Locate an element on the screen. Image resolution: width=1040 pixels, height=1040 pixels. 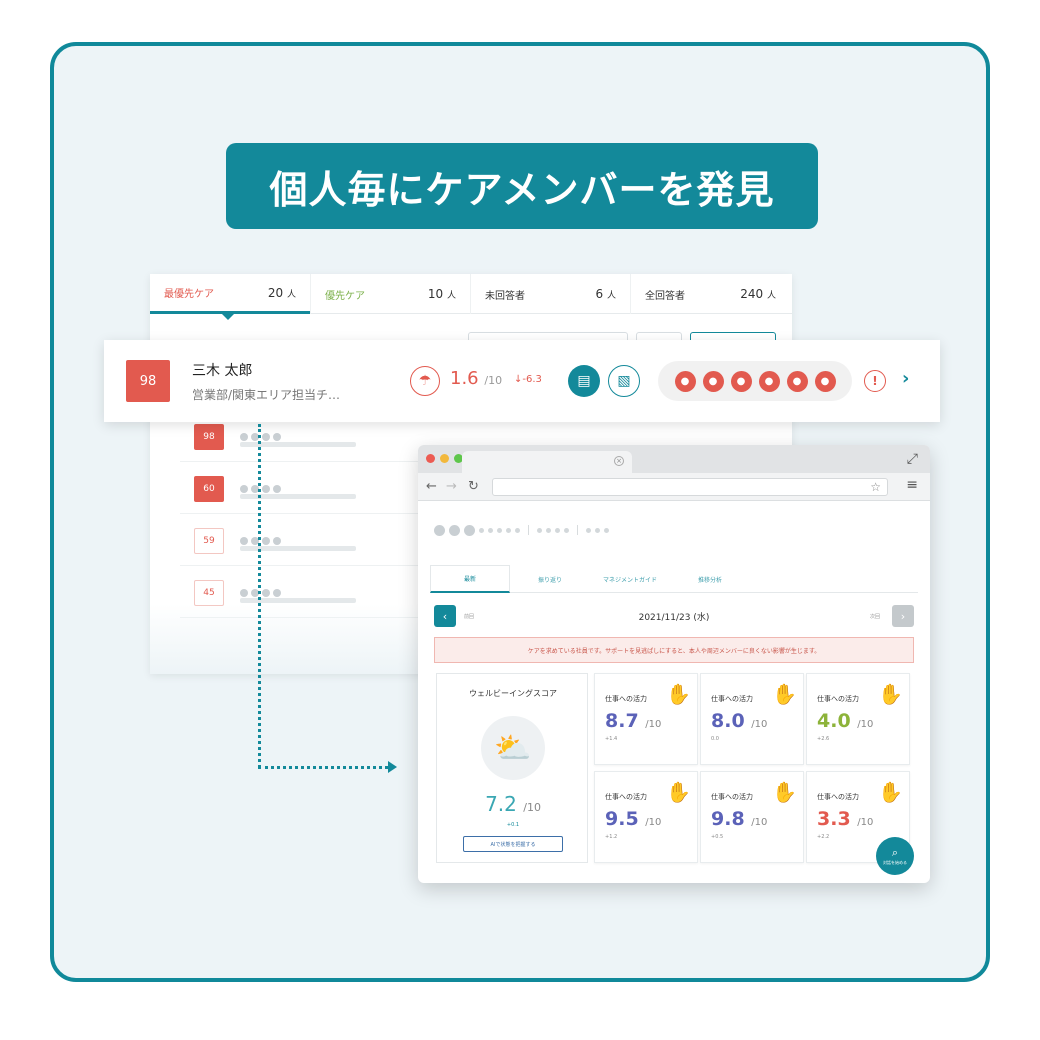
score-delta: ↓-6.3 is located at coordinates (528, 379).